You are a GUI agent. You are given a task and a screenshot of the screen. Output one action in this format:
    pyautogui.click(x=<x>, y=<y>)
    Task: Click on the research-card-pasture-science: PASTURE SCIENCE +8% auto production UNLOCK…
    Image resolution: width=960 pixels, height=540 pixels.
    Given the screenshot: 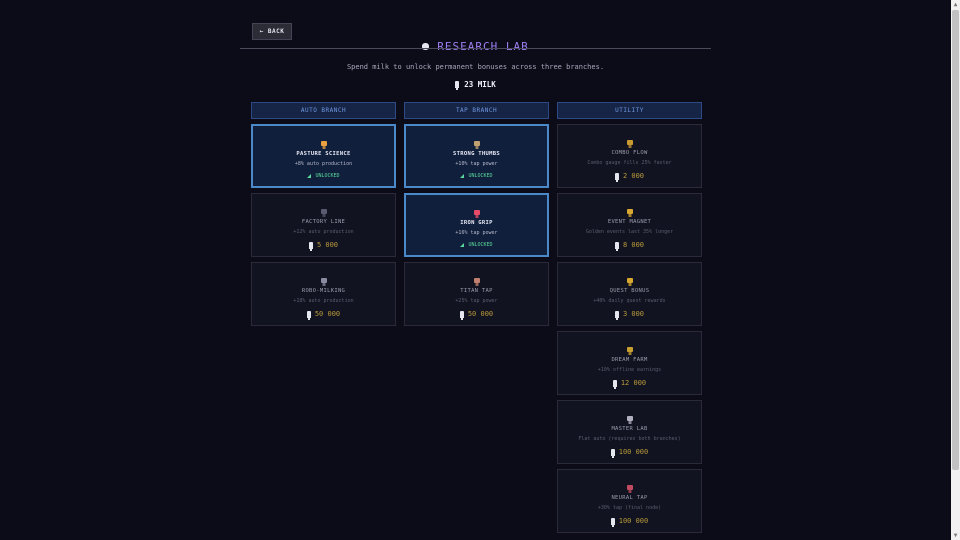 What is the action you would take?
    pyautogui.click(x=323, y=156)
    